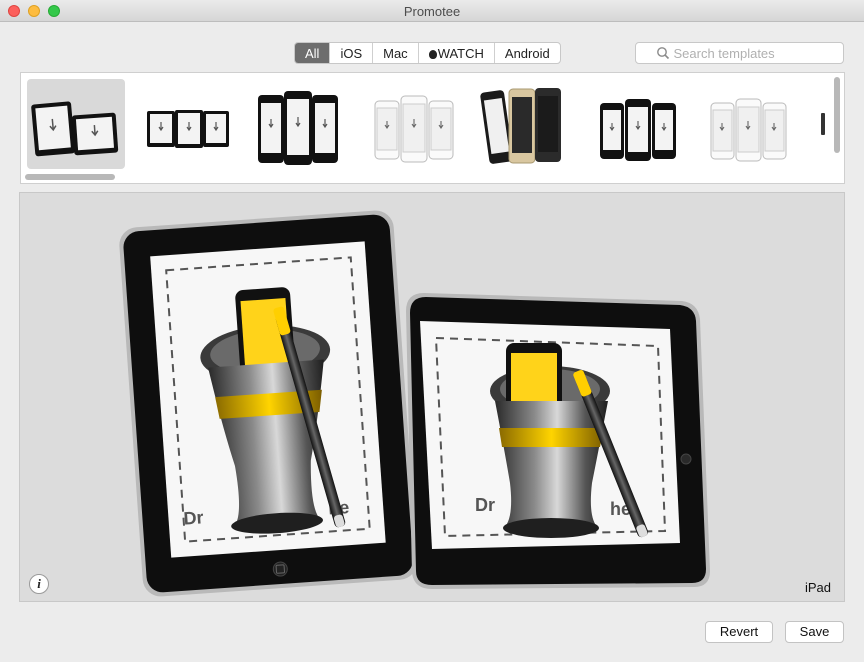  What do you see at coordinates (350, 53) in the screenshot?
I see `filter-ios: iOS` at bounding box center [350, 53].